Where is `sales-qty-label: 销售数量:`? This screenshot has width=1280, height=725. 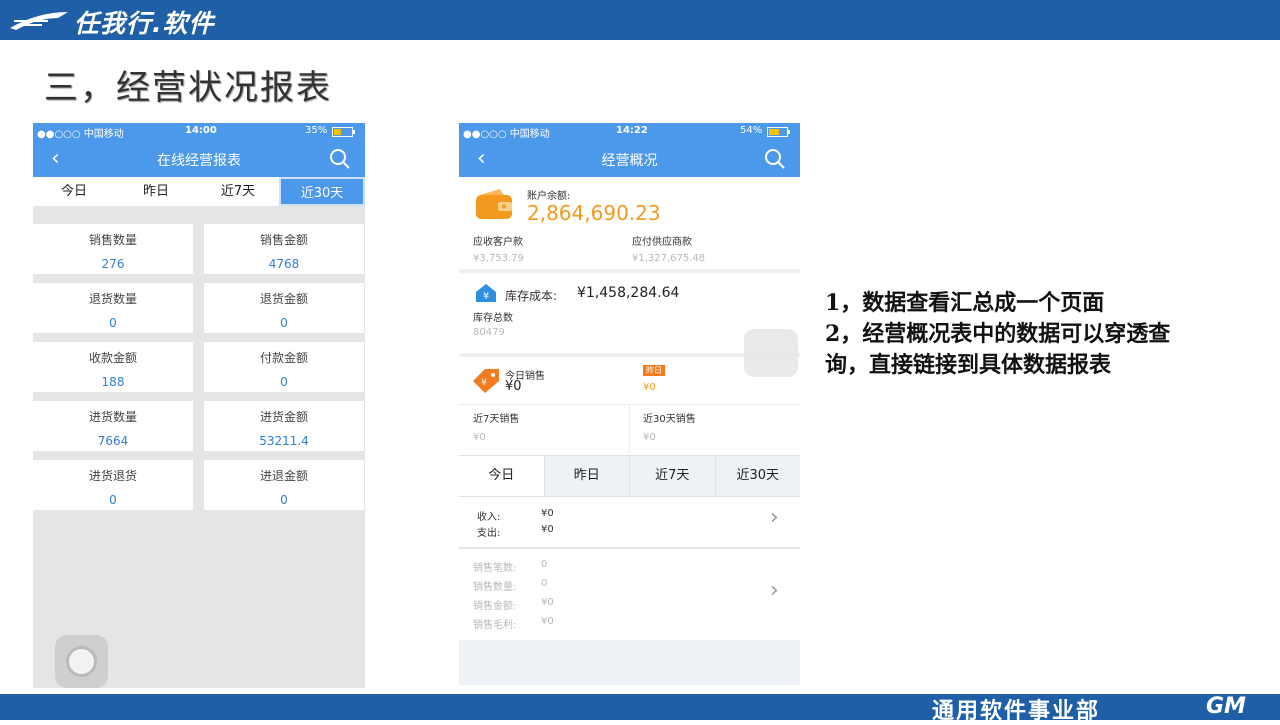 sales-qty-label: 销售数量: is located at coordinates (495, 587).